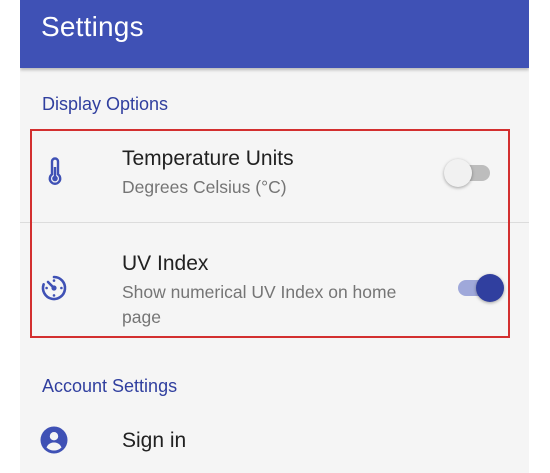  What do you see at coordinates (274, 34) in the screenshot?
I see `app-bar: Settings` at bounding box center [274, 34].